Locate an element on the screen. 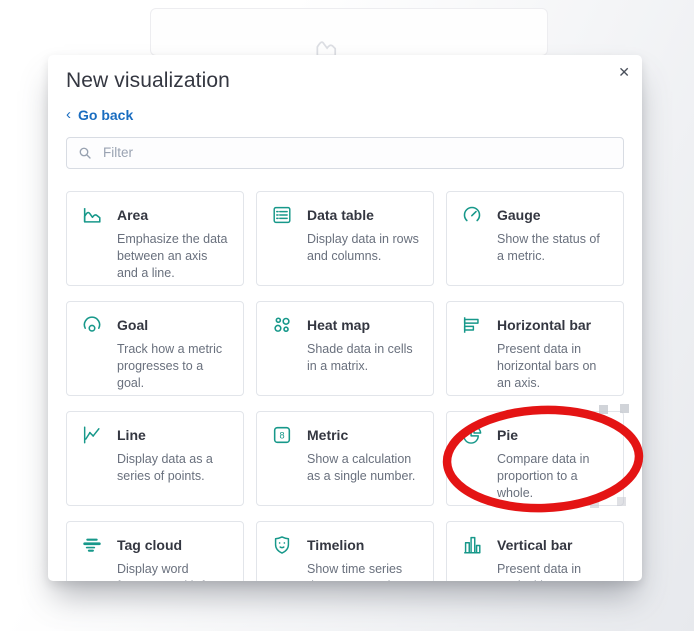 This screenshot has height=631, width=694. filter-input is located at coordinates (357, 152).